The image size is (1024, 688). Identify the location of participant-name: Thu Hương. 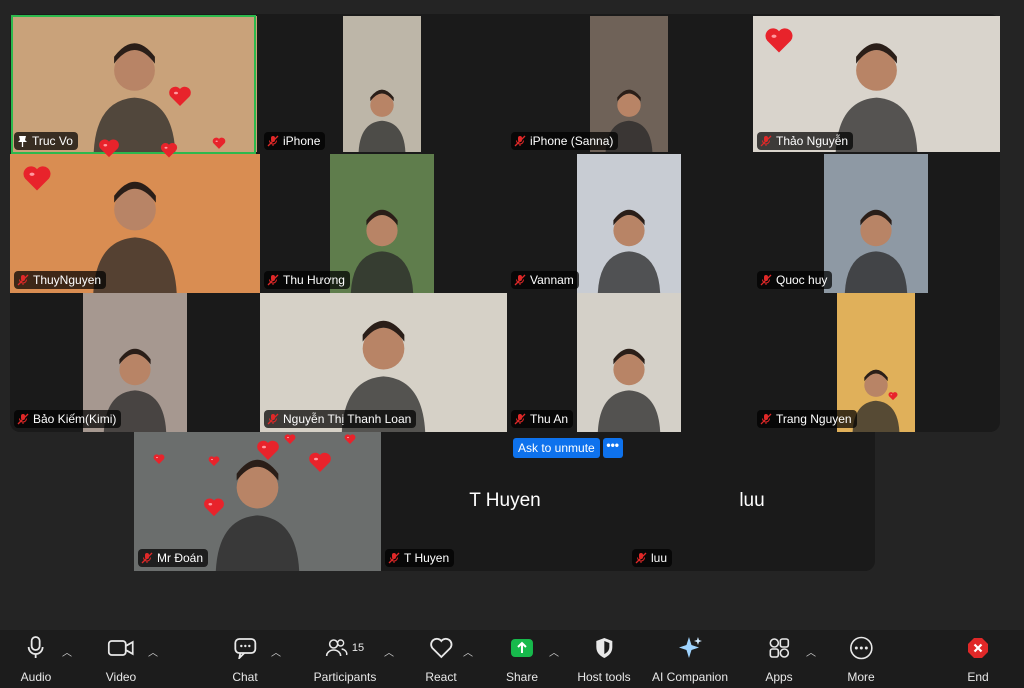
(314, 280).